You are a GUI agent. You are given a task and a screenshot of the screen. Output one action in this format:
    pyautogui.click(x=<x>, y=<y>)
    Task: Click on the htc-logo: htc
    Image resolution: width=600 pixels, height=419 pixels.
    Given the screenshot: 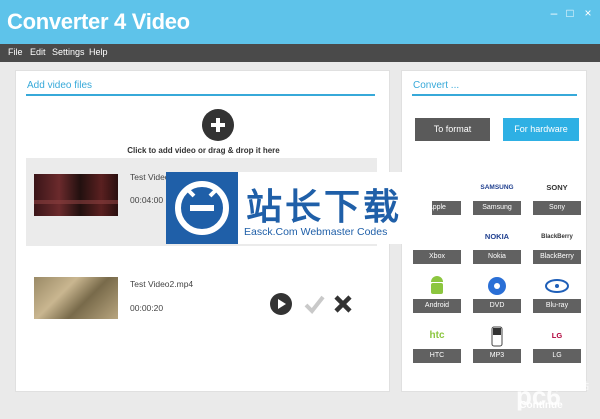 What is the action you would take?
    pyautogui.click(x=437, y=335)
    